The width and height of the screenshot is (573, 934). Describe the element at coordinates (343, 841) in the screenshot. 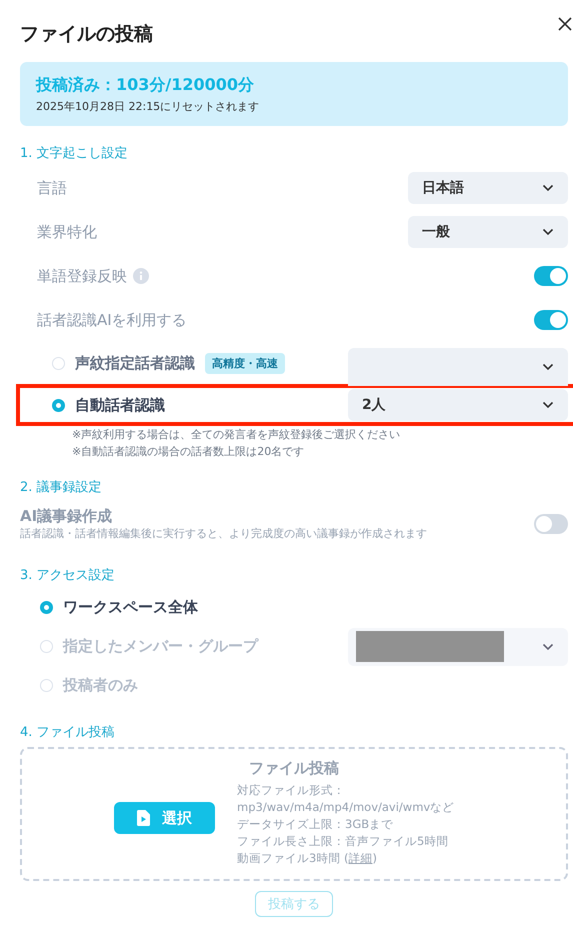

I see `upload-info: ファイル長さ上限：音声ファイル5時間` at that location.